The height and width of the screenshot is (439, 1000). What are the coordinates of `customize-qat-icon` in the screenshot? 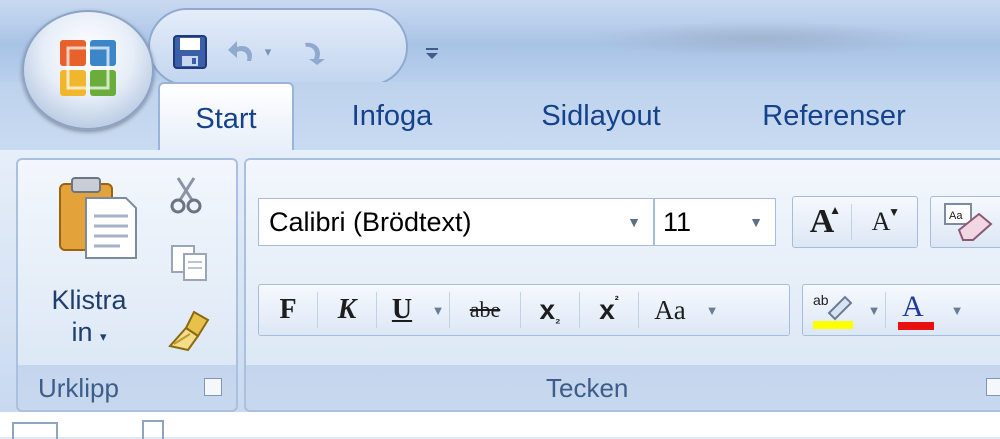 It's located at (432, 53).